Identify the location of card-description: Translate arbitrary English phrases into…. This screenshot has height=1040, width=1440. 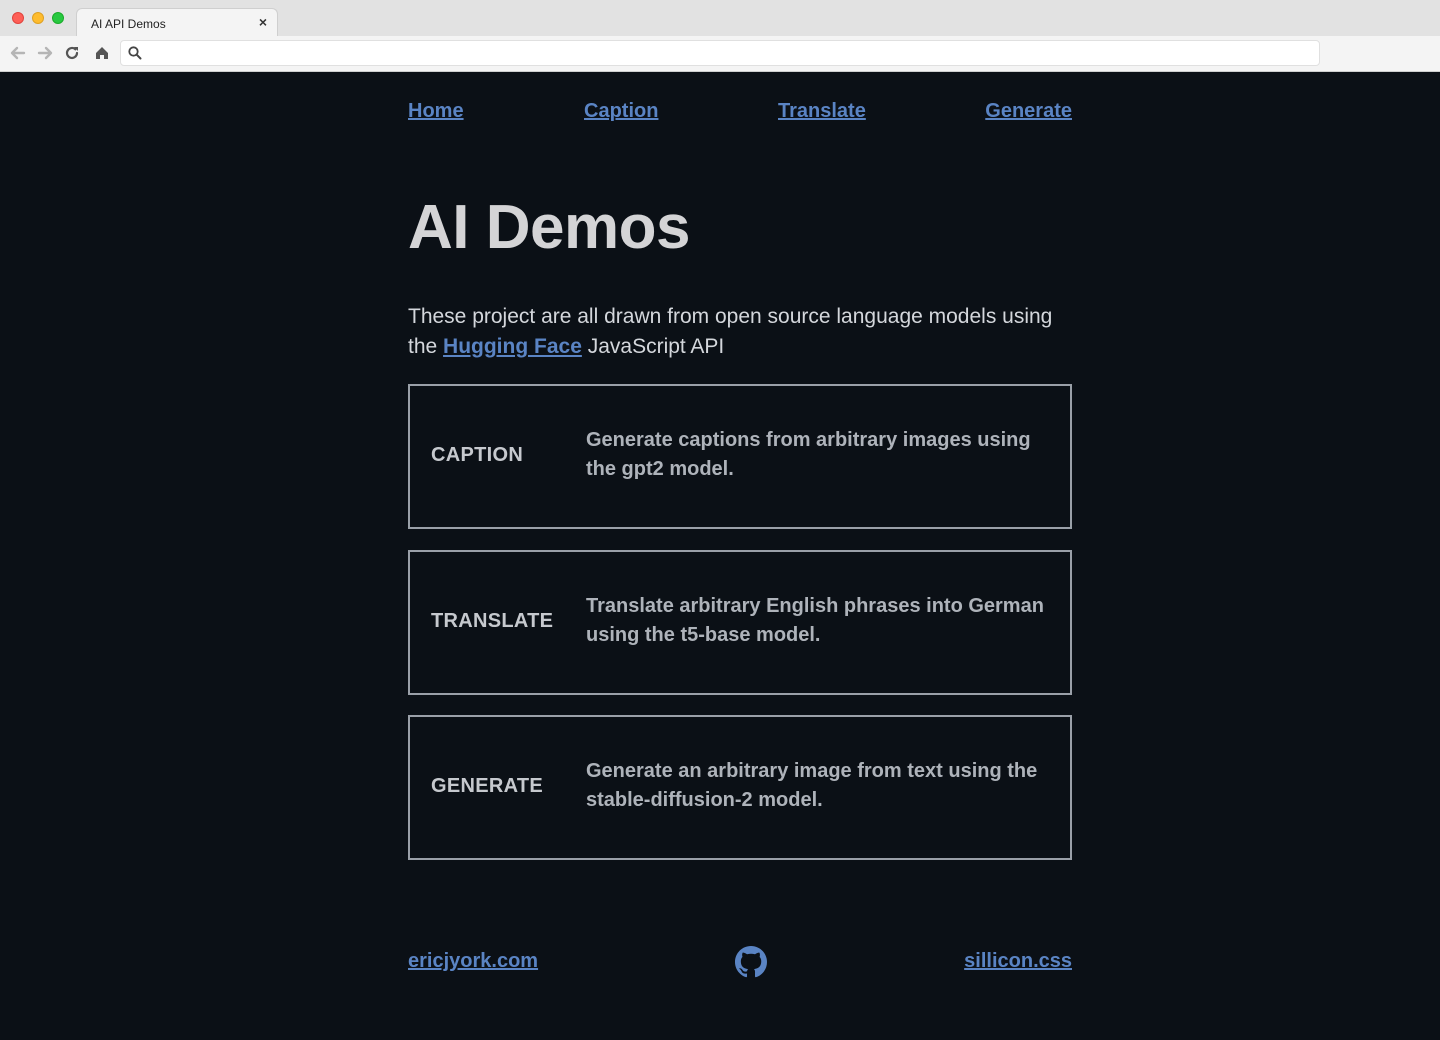
(815, 620).